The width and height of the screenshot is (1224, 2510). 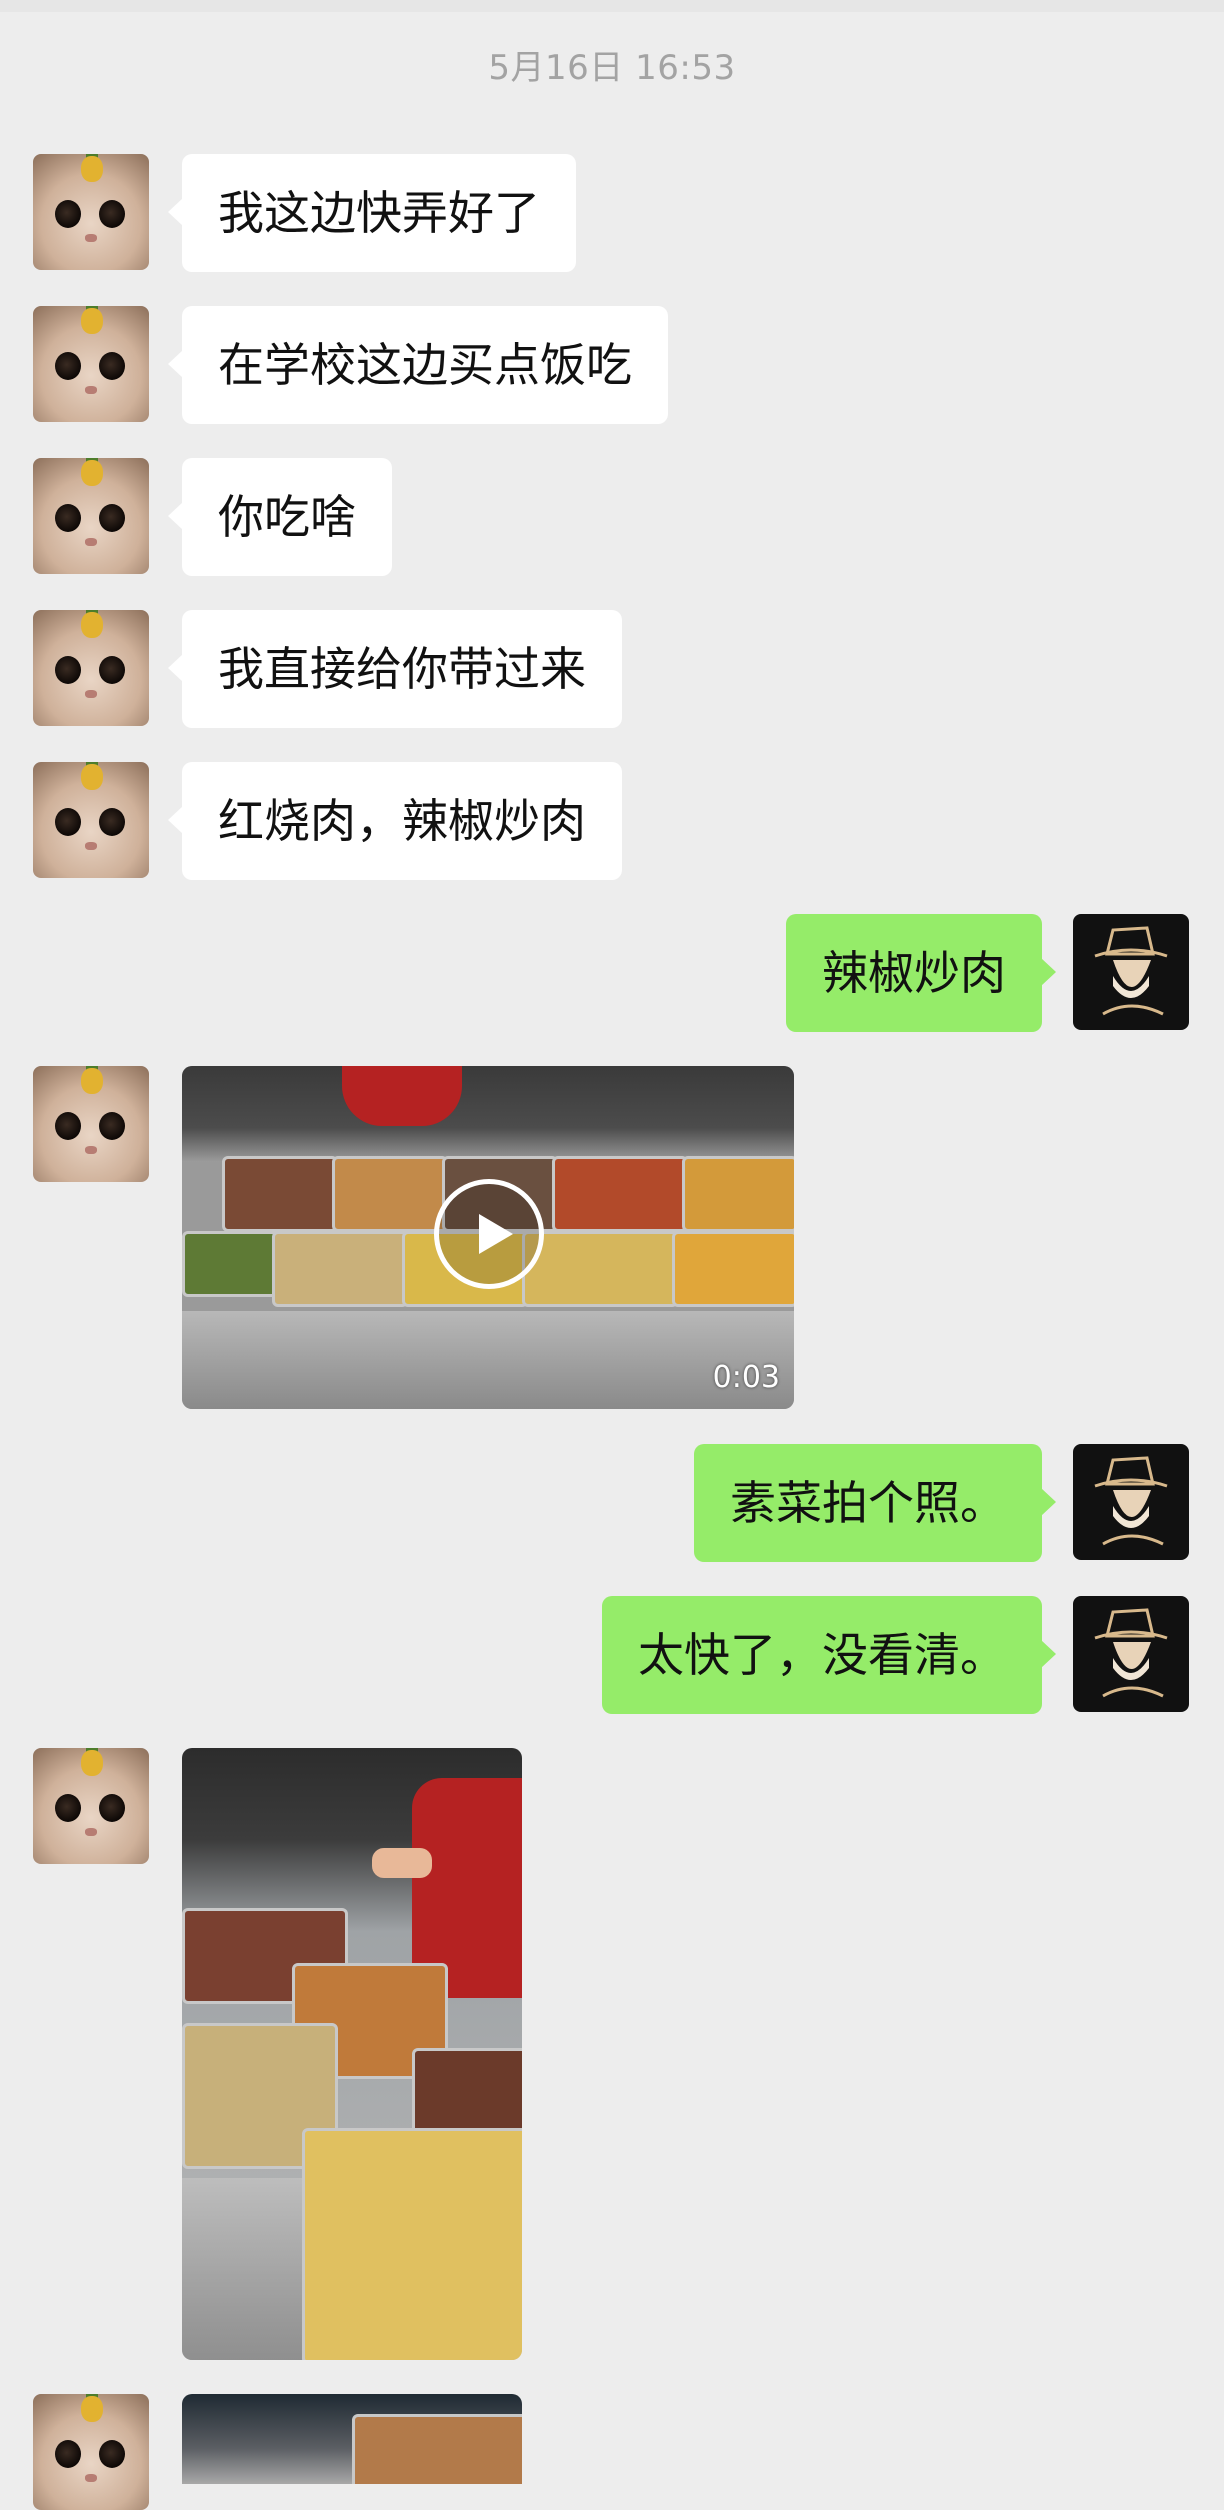 What do you see at coordinates (612, 6) in the screenshot?
I see `top-edge` at bounding box center [612, 6].